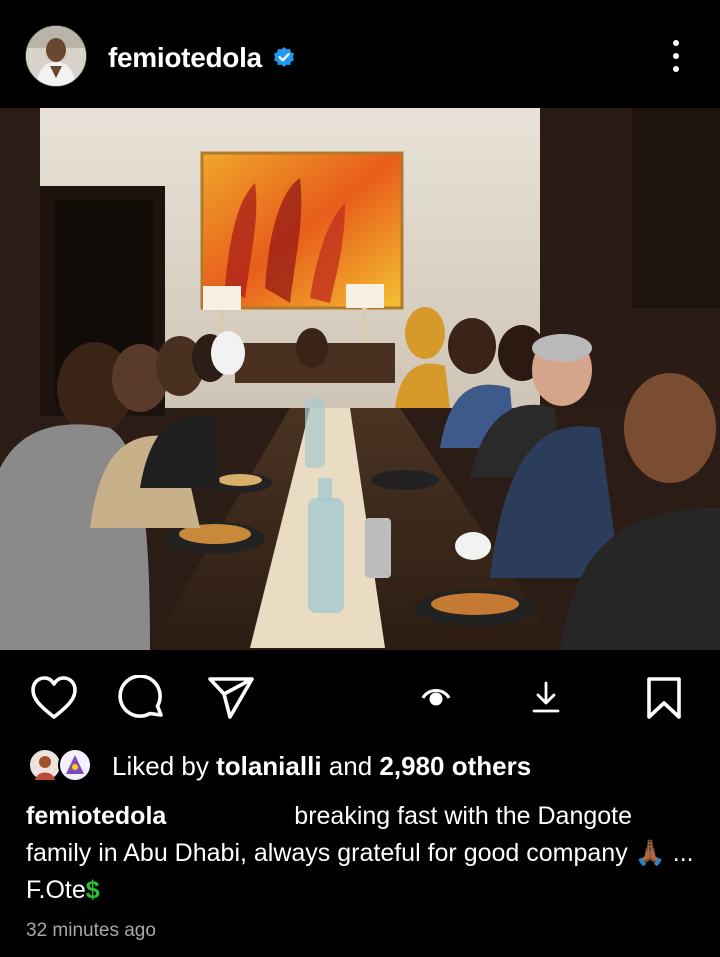  What do you see at coordinates (436, 697) in the screenshot?
I see `eye-icon` at bounding box center [436, 697].